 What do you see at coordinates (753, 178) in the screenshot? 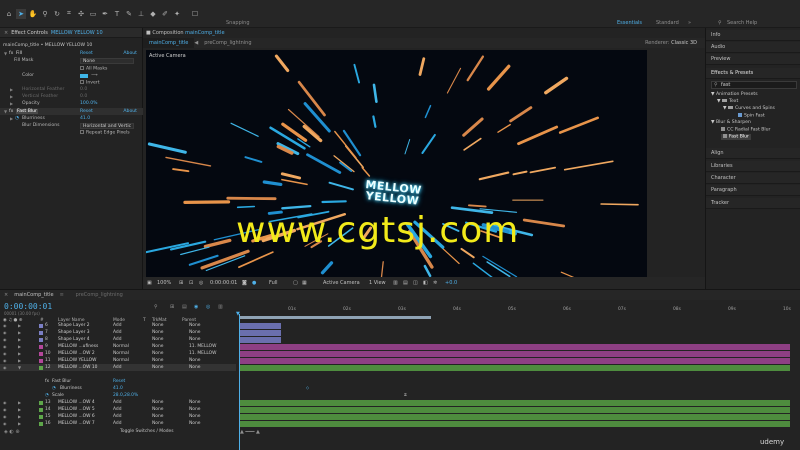
I see `character-panel-header: Character` at bounding box center [753, 178].